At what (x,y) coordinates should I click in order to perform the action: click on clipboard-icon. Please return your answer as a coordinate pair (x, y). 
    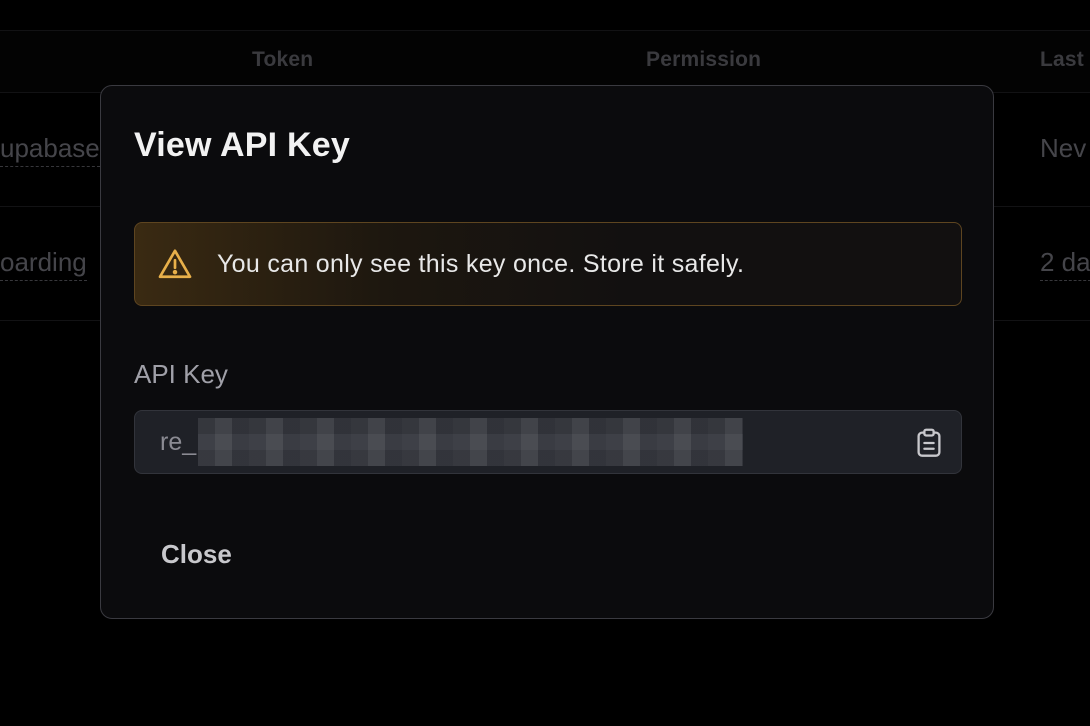
    Looking at the image, I should click on (929, 443).